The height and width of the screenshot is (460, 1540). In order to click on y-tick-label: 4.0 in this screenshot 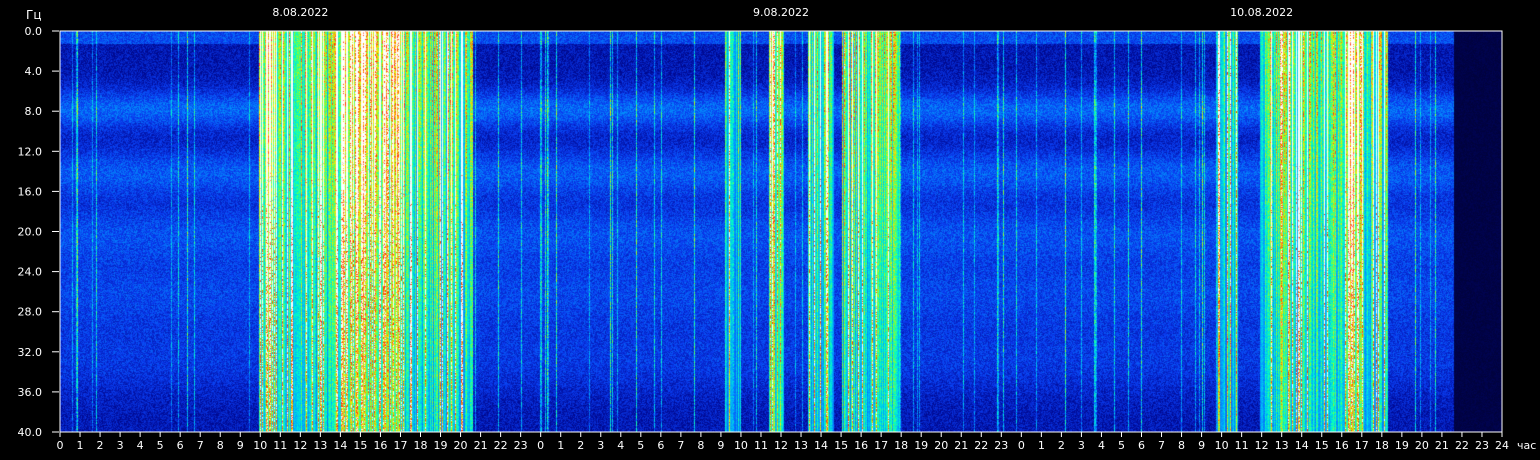, I will do `click(34, 71)`.